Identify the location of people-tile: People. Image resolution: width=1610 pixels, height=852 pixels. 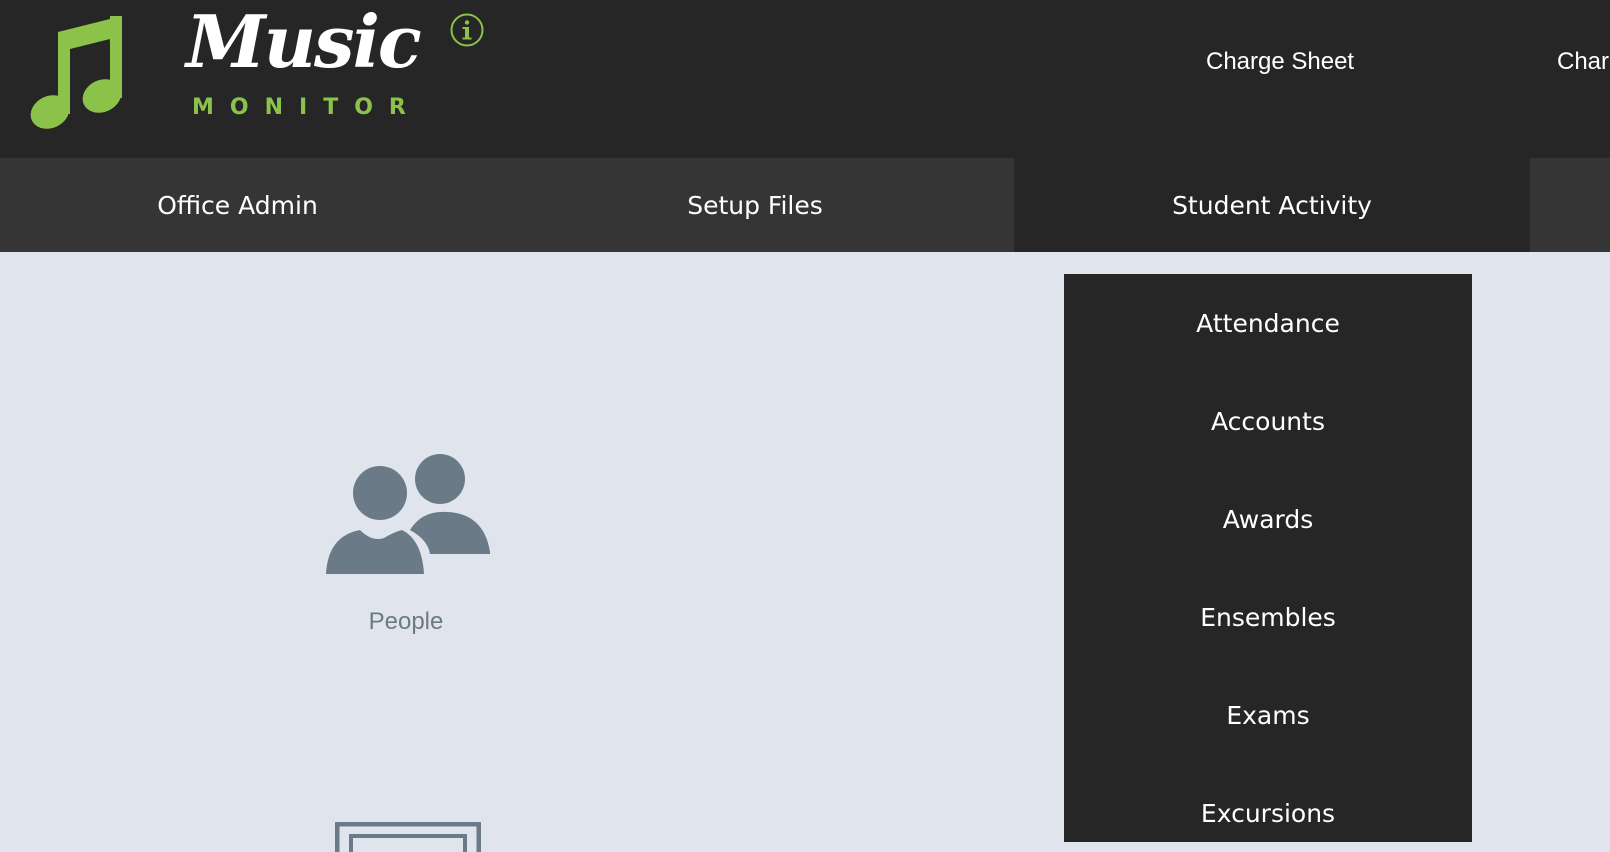
(406, 552).